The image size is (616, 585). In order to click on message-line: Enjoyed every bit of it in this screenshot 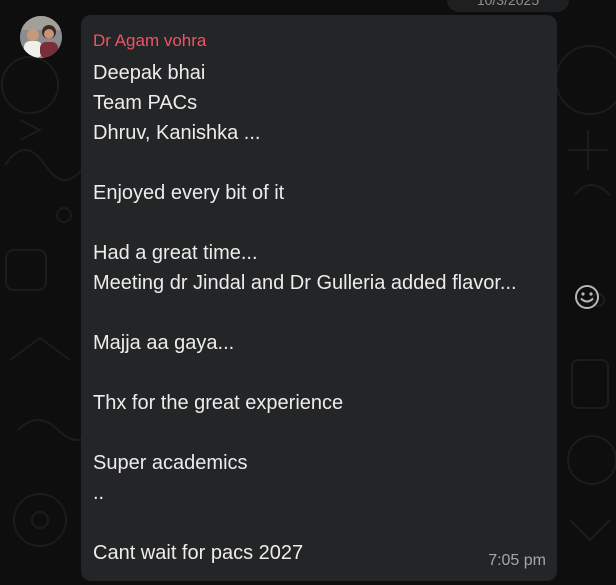, I will do `click(189, 193)`.